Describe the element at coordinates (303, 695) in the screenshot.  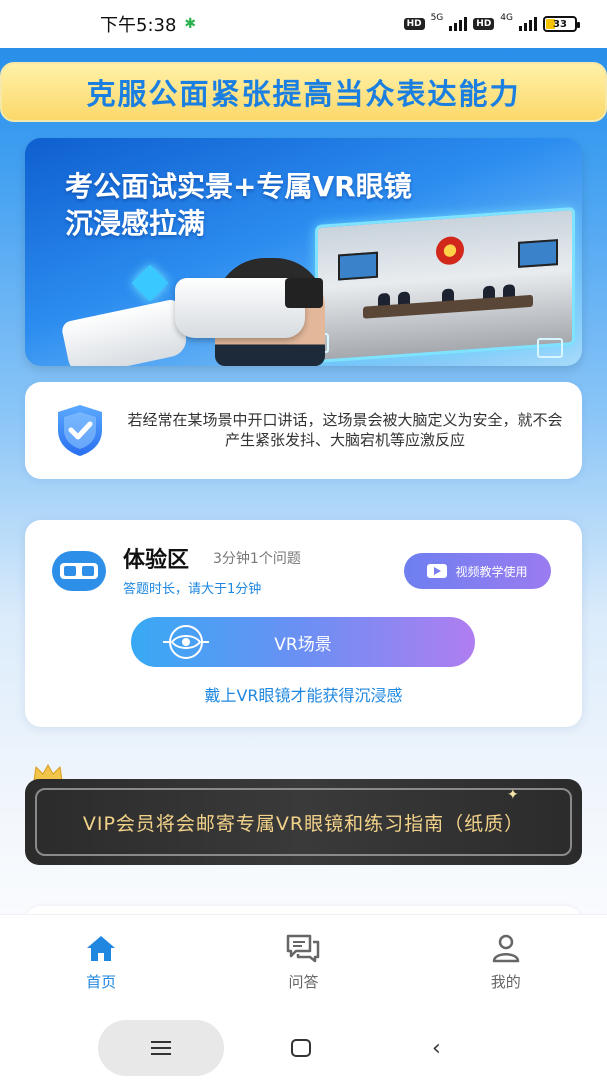
I see `vr-immersion-note: 戴上VR眼镜才能获得沉浸感` at that location.